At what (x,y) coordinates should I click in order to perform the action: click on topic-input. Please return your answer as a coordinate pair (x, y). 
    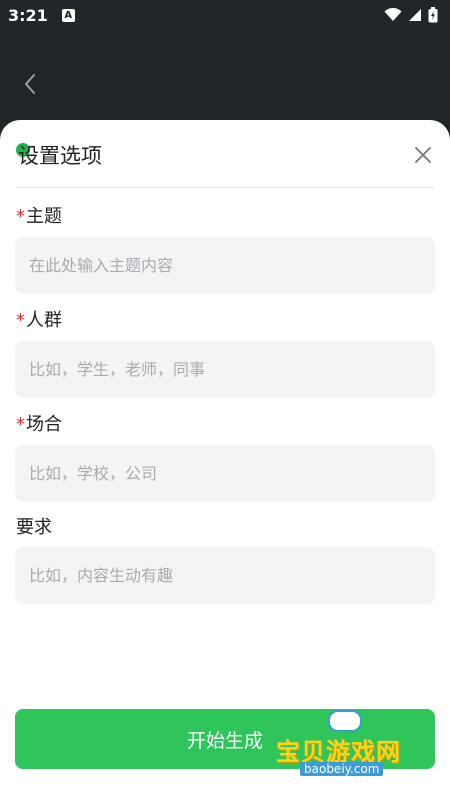
    Looking at the image, I should click on (225, 265).